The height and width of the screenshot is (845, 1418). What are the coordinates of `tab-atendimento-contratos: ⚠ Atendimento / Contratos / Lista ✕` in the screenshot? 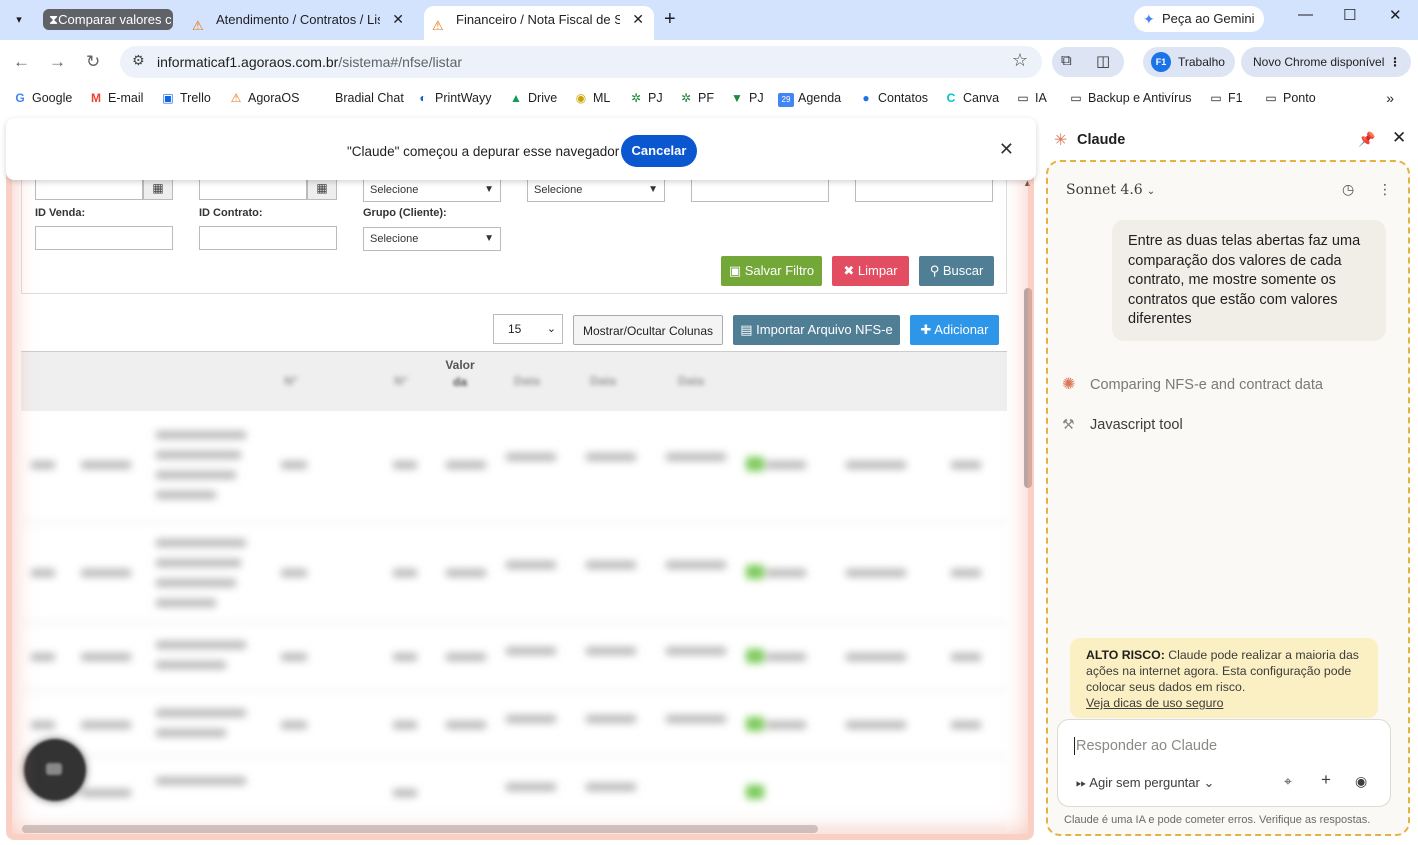 It's located at (299, 23).